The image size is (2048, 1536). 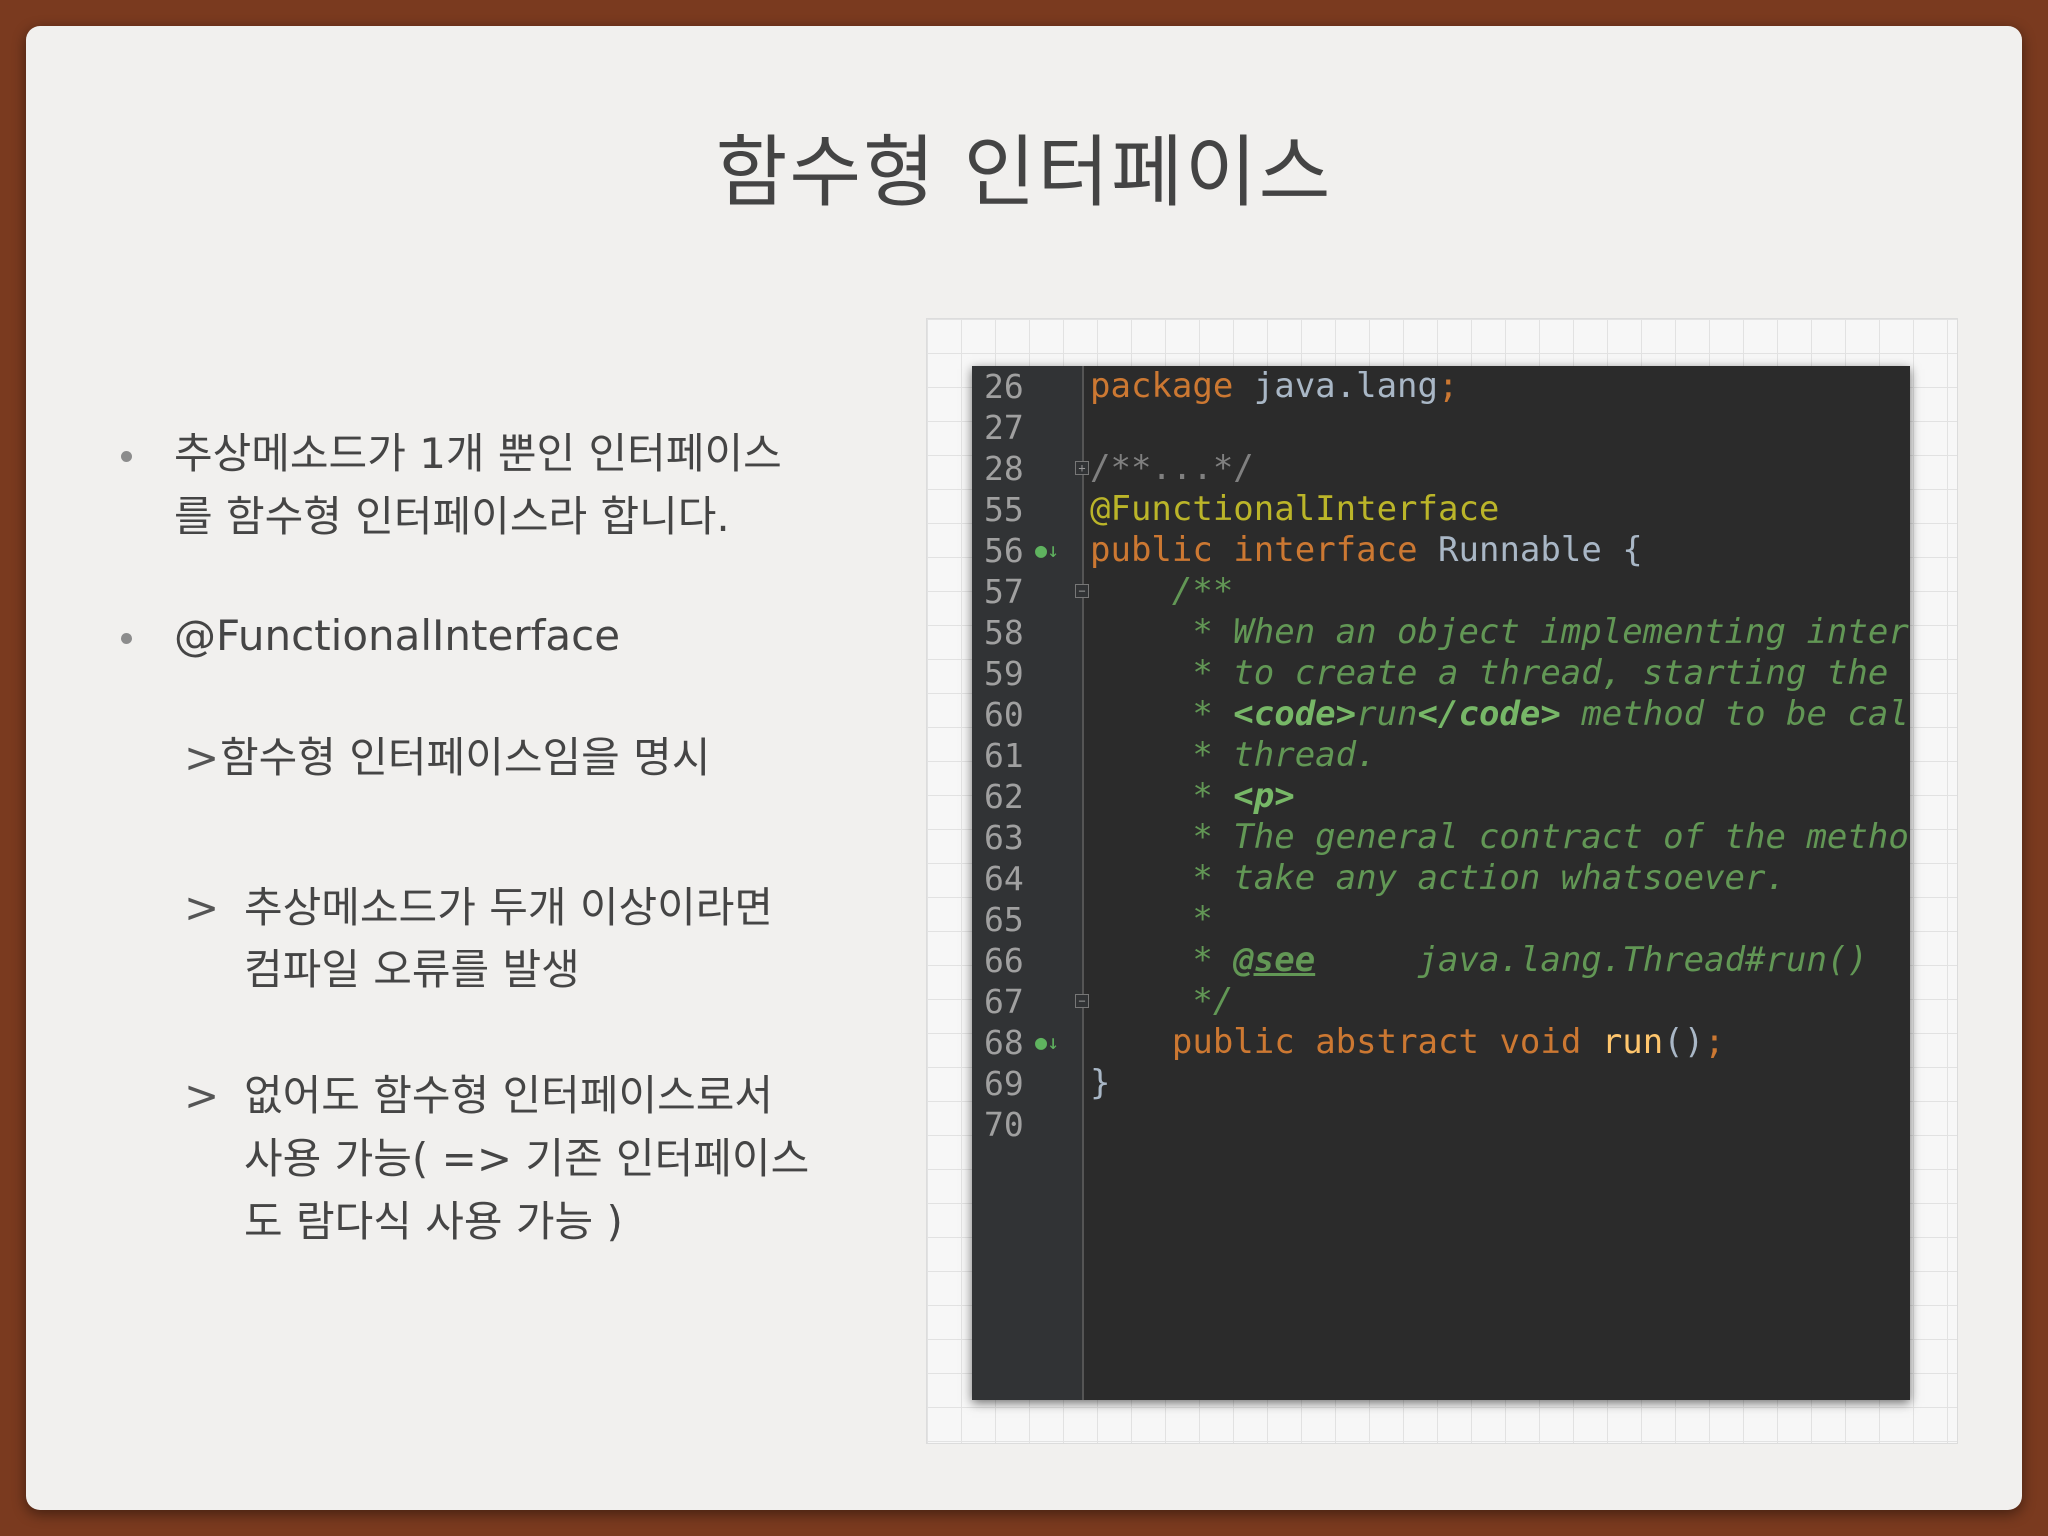 I want to click on sub-item-3-line-2: 사용 가능( => 기존 인터페이스, so click(x=527, y=1158).